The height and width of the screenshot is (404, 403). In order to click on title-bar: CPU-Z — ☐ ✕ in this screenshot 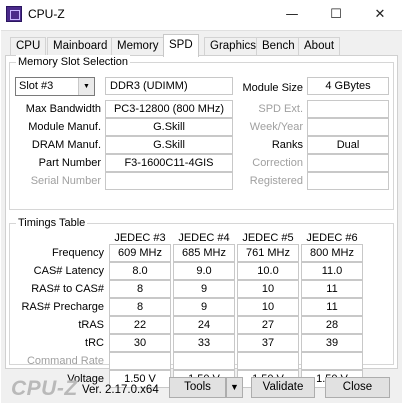, I will do `click(201, 15)`.